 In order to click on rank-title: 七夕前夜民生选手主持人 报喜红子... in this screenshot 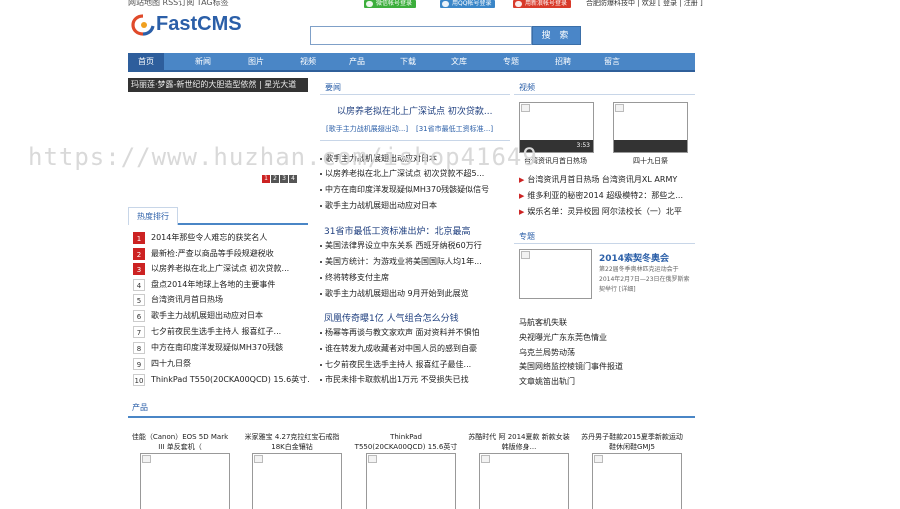, I will do `click(216, 332)`.